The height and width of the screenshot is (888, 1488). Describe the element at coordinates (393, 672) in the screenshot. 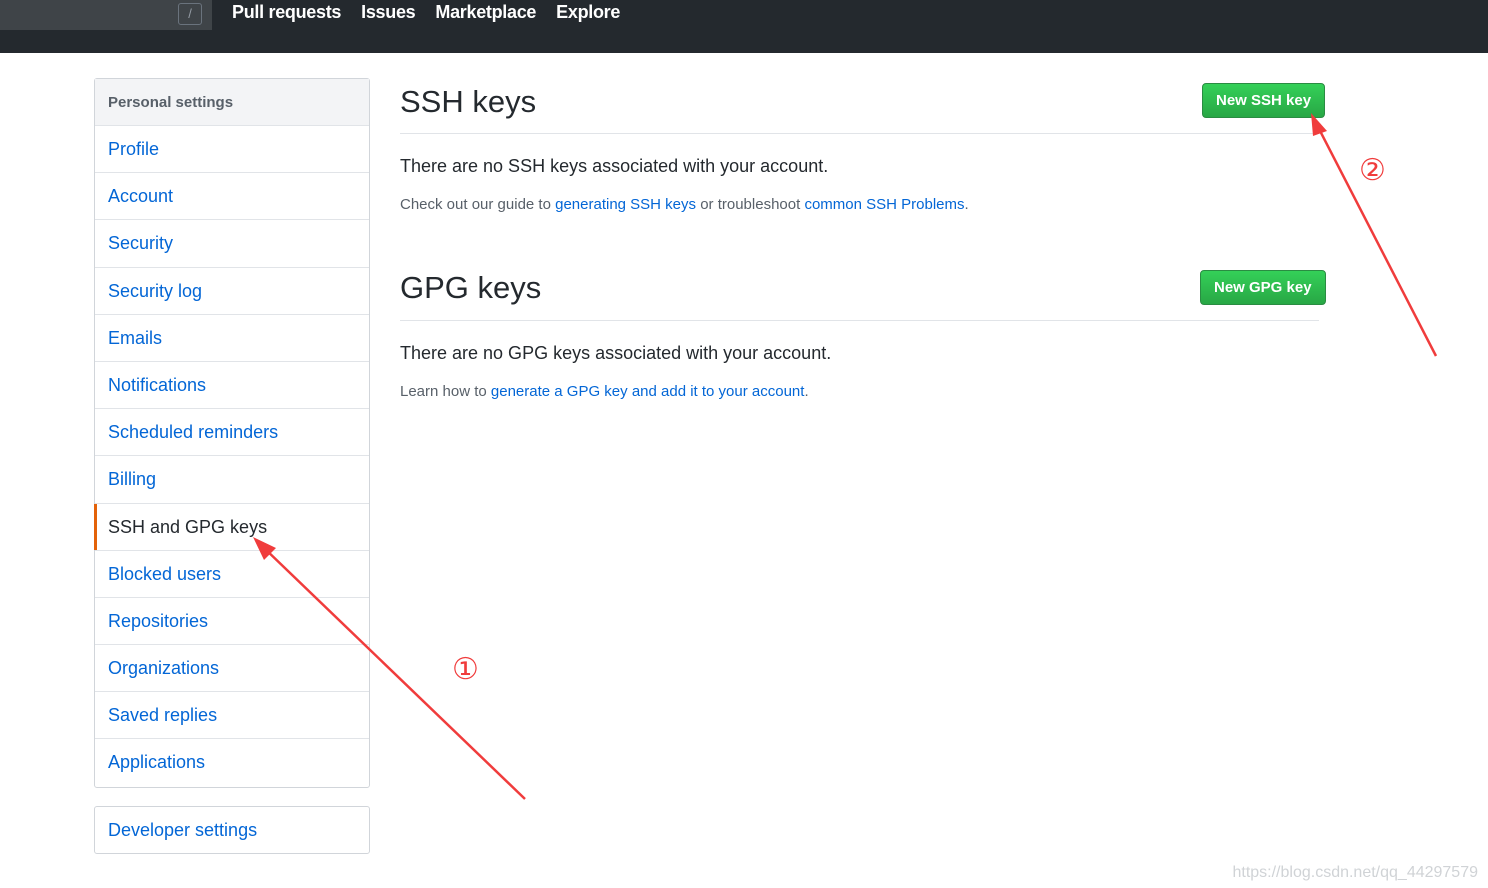

I see `arrow-1-shaft` at that location.